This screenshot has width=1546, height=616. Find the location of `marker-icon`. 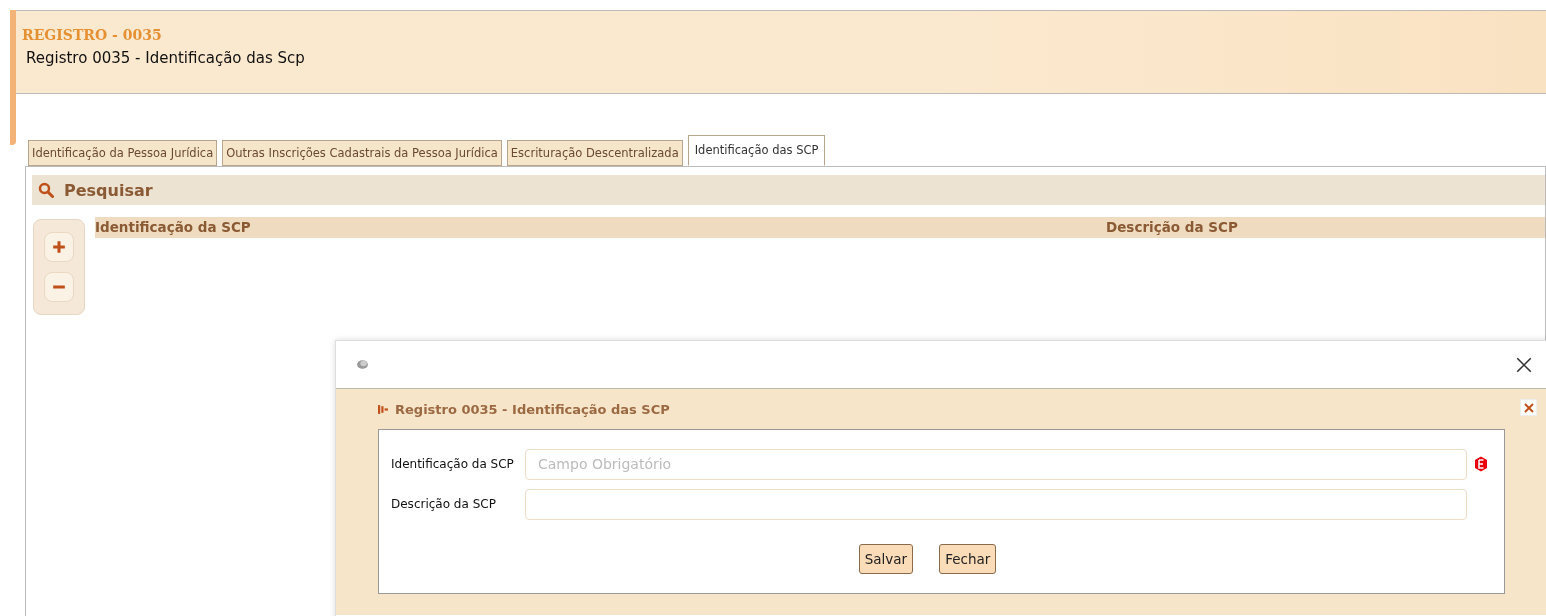

marker-icon is located at coordinates (383, 409).